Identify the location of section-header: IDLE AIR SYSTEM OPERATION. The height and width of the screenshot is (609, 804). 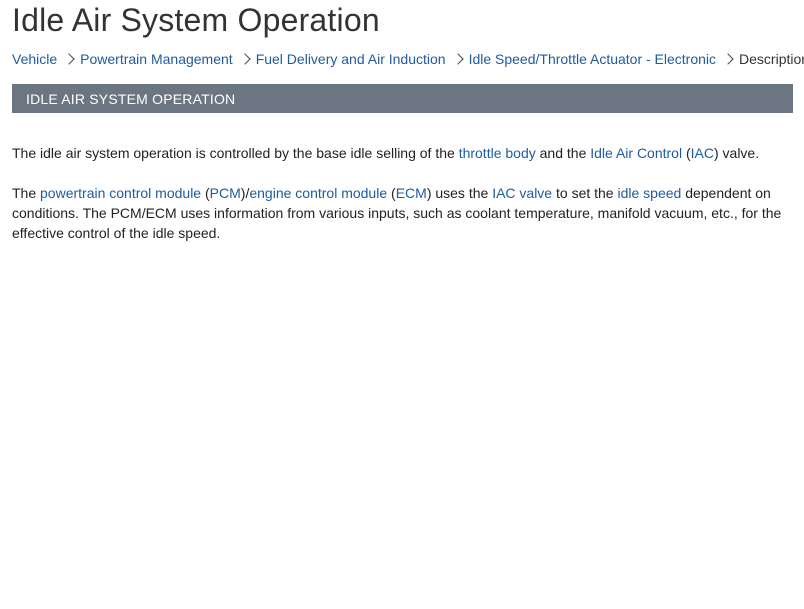
(402, 98).